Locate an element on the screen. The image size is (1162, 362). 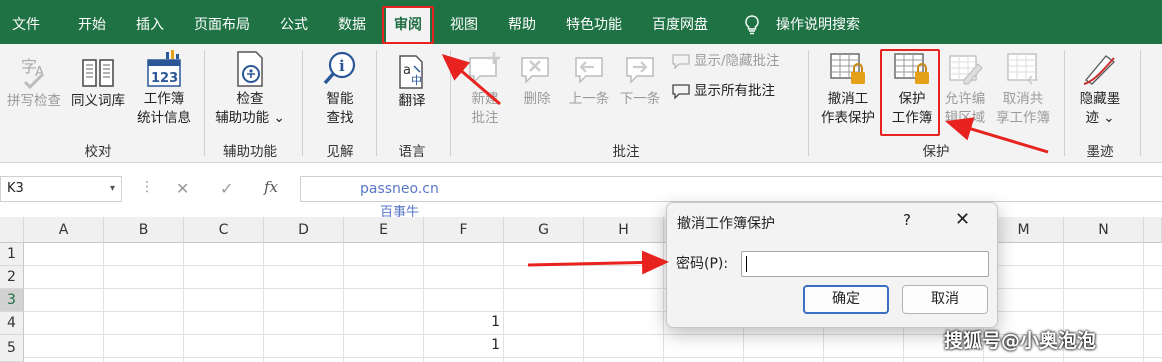
arrow-to-review-tab is located at coordinates (471, 80).